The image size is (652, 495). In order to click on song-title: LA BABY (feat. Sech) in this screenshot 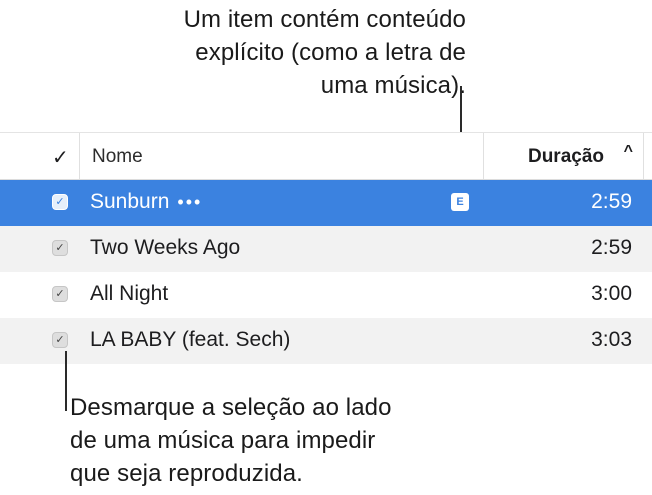, I will do `click(190, 339)`.